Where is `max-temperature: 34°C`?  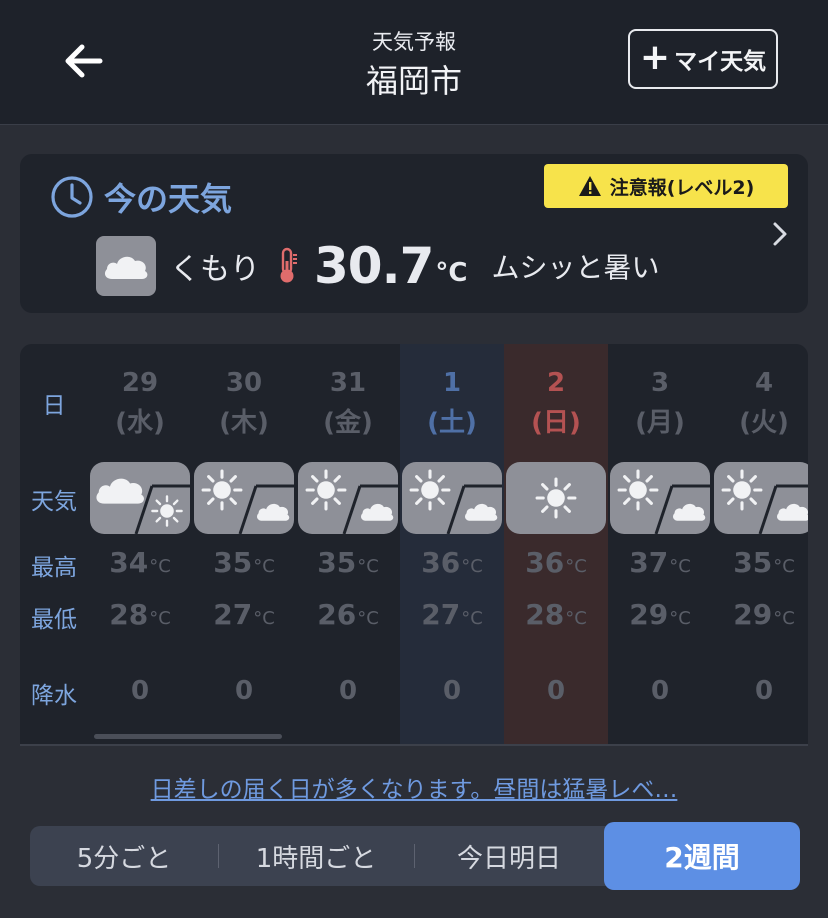
max-temperature: 34°C is located at coordinates (140, 562).